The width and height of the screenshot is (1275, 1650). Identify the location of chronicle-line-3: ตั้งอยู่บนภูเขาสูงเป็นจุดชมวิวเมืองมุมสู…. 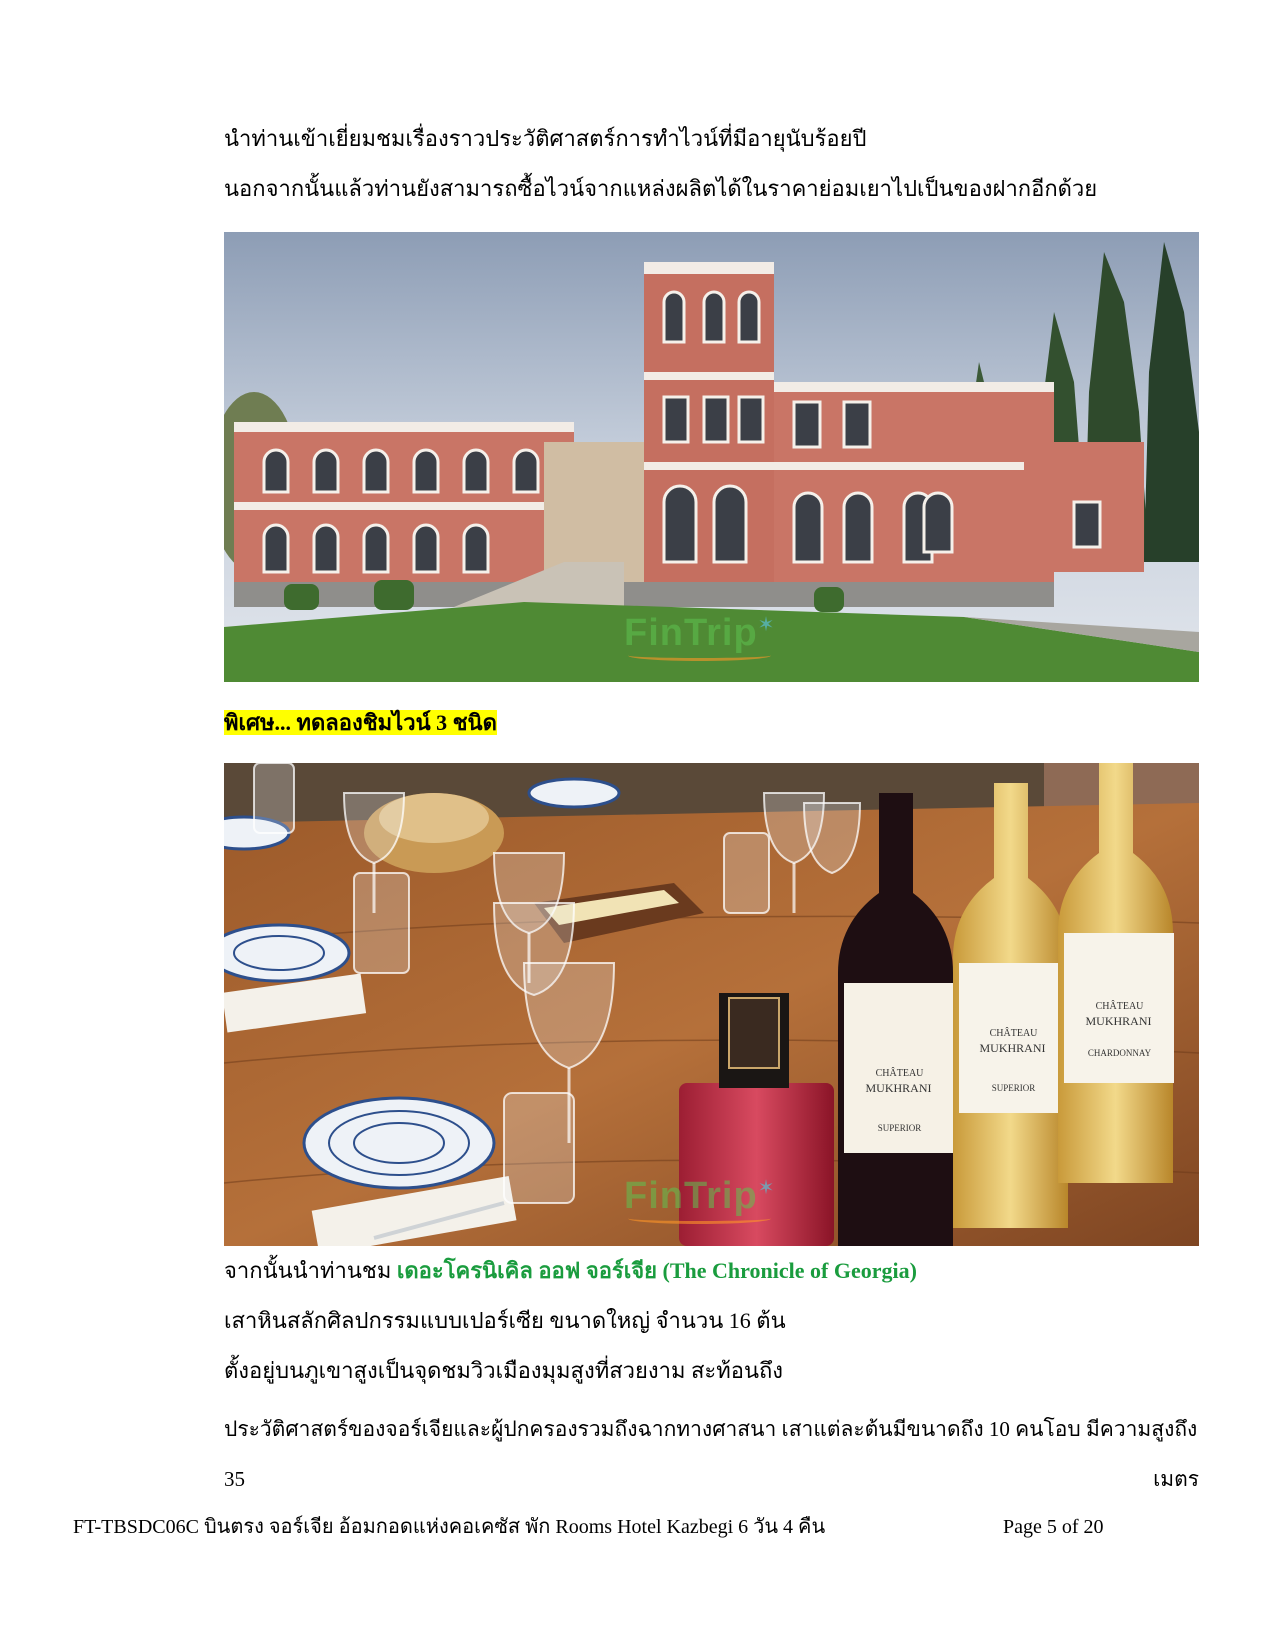
(504, 1370).